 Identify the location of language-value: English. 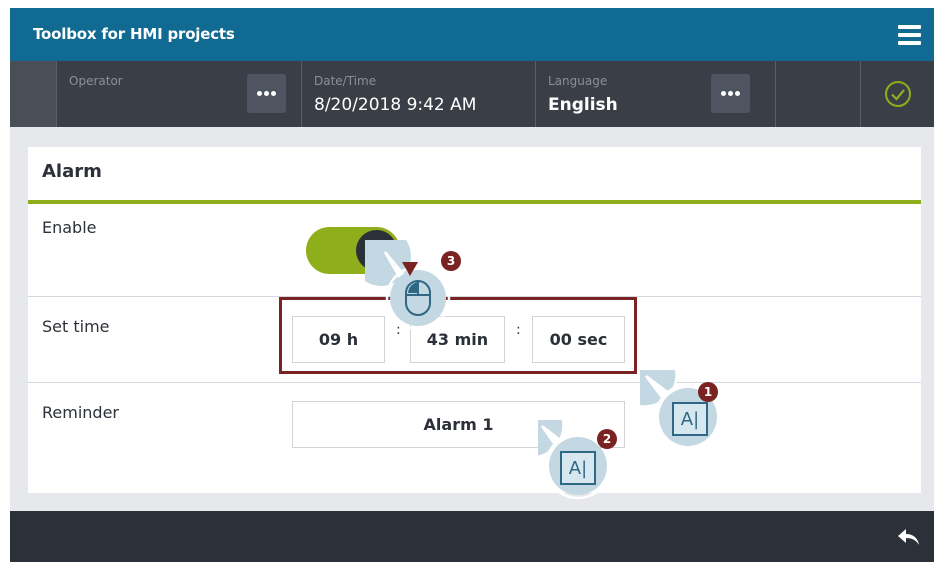
(583, 105).